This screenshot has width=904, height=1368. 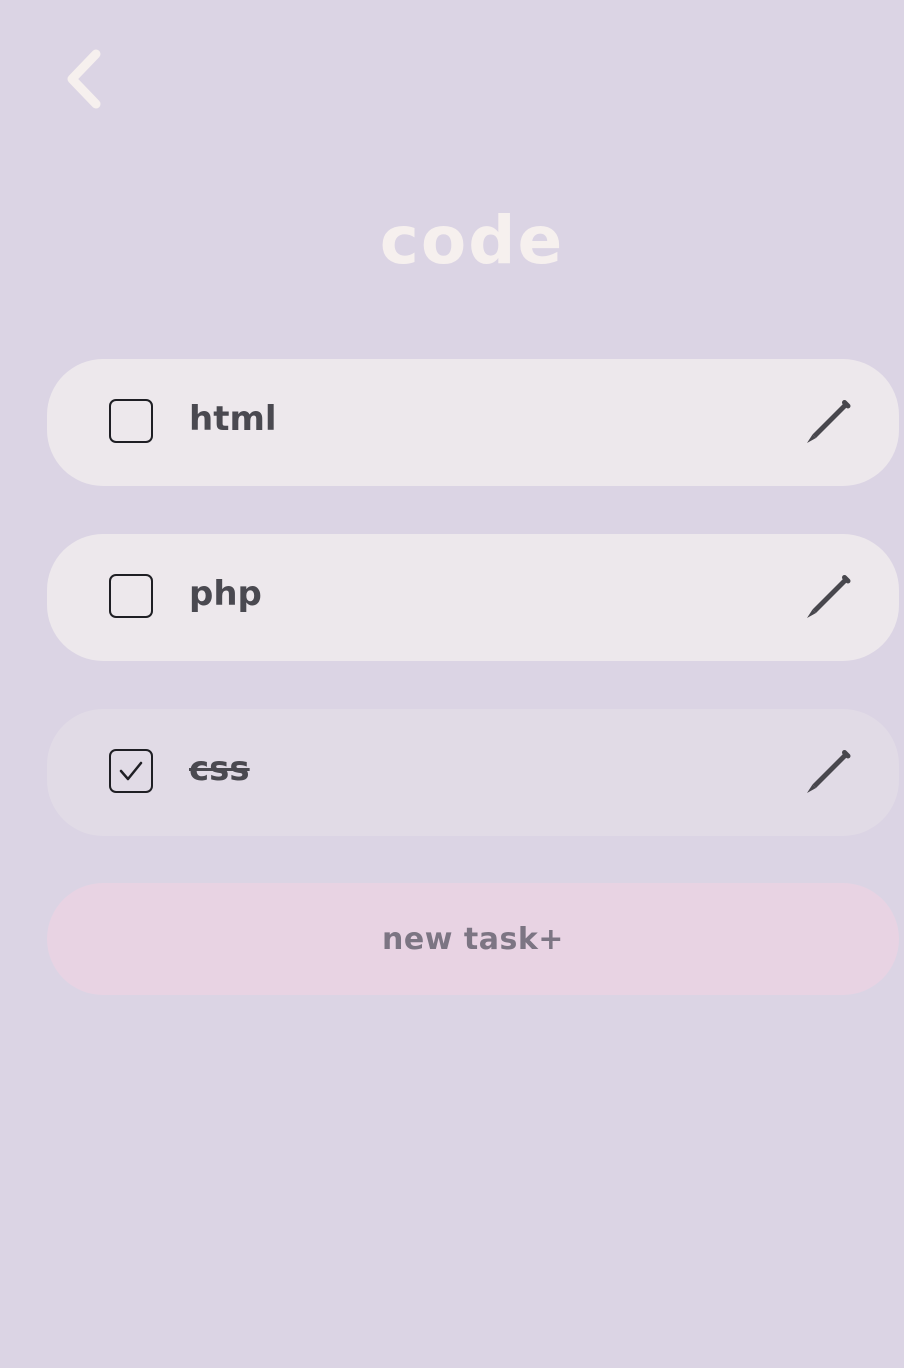 What do you see at coordinates (473, 772) in the screenshot?
I see `task-row-completed: css` at bounding box center [473, 772].